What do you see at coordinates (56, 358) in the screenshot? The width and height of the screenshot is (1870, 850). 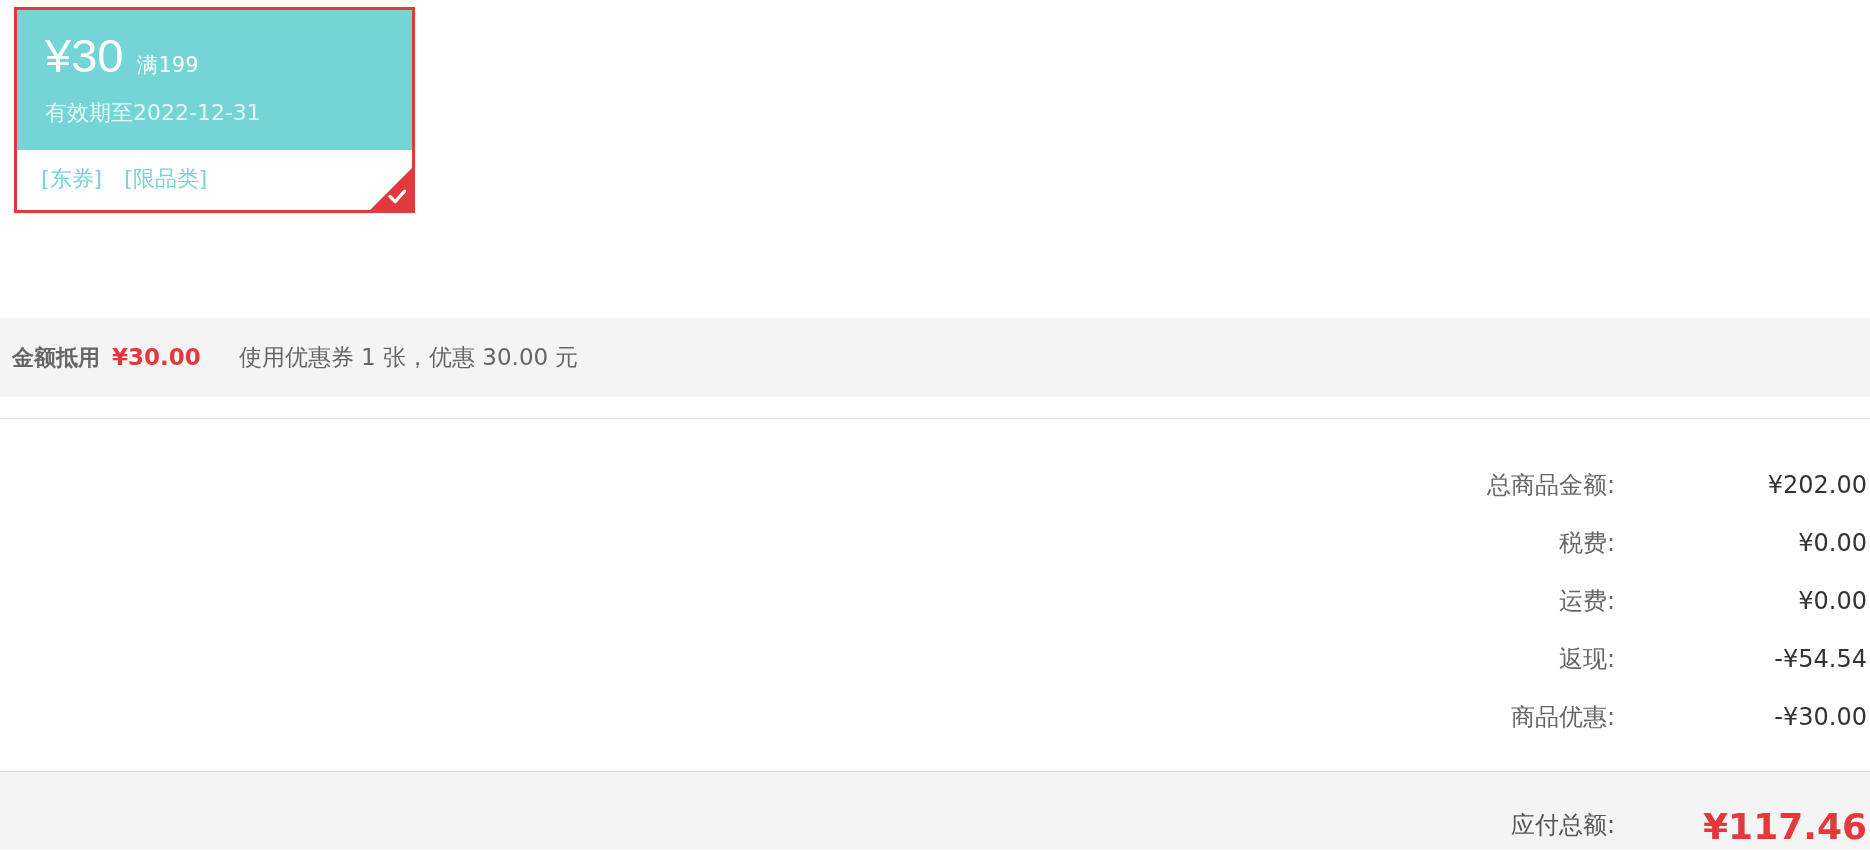 I see `discount-label: 金额抵用` at bounding box center [56, 358].